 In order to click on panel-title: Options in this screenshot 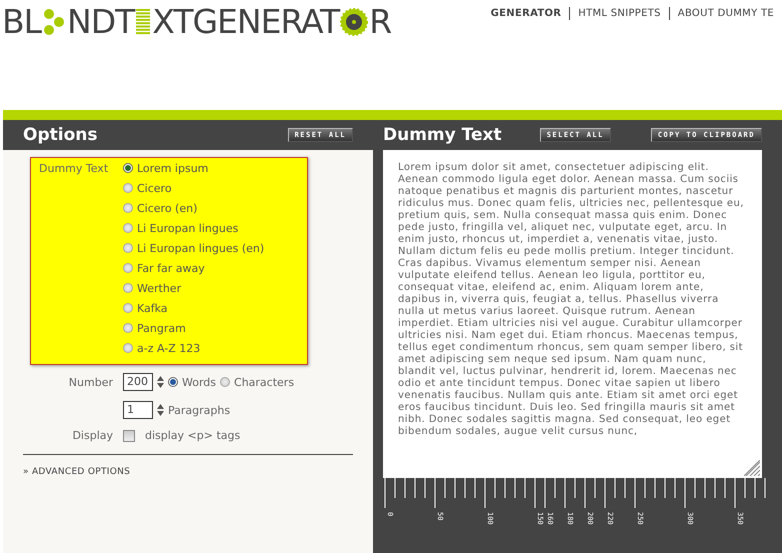, I will do `click(60, 135)`.